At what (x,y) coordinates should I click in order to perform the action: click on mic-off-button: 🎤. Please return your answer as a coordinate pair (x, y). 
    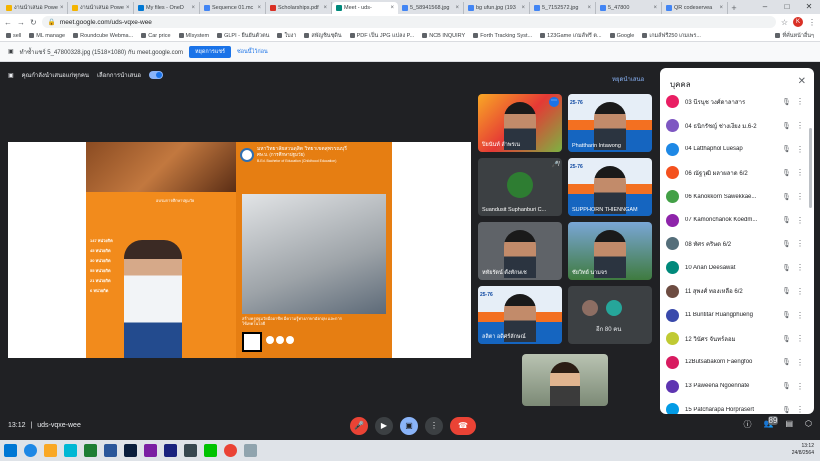
    Looking at the image, I should click on (359, 426).